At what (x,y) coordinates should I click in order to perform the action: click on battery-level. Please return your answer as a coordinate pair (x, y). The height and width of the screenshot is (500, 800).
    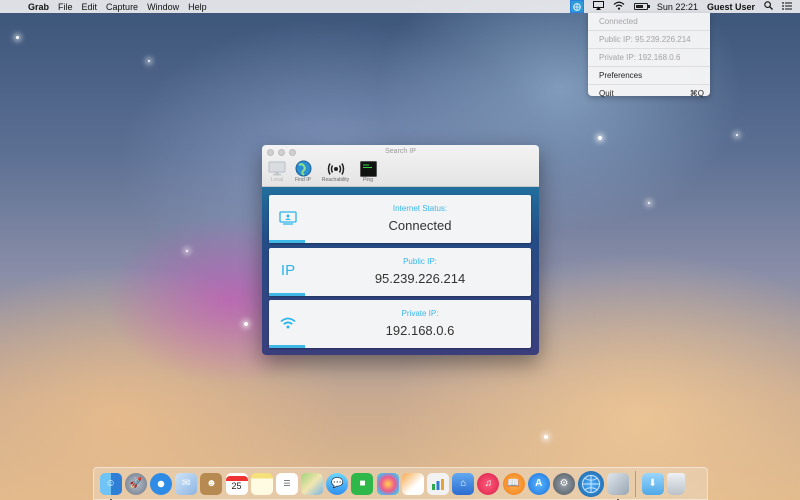
    Looking at the image, I should click on (639, 6).